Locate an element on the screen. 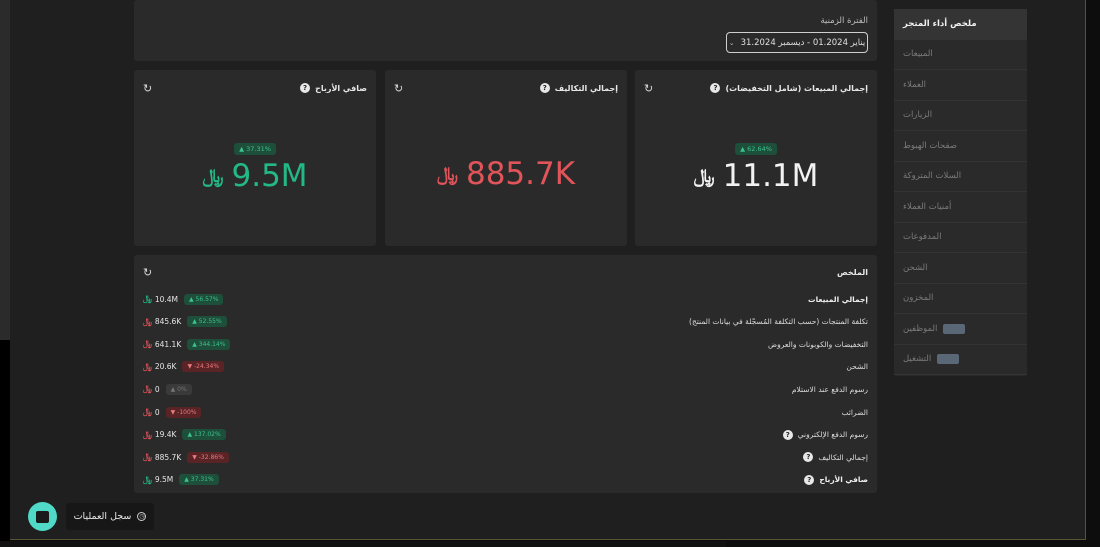 This screenshot has width=1100, height=547. sidebar-item: ملخص أداء المتجر is located at coordinates (960, 24).